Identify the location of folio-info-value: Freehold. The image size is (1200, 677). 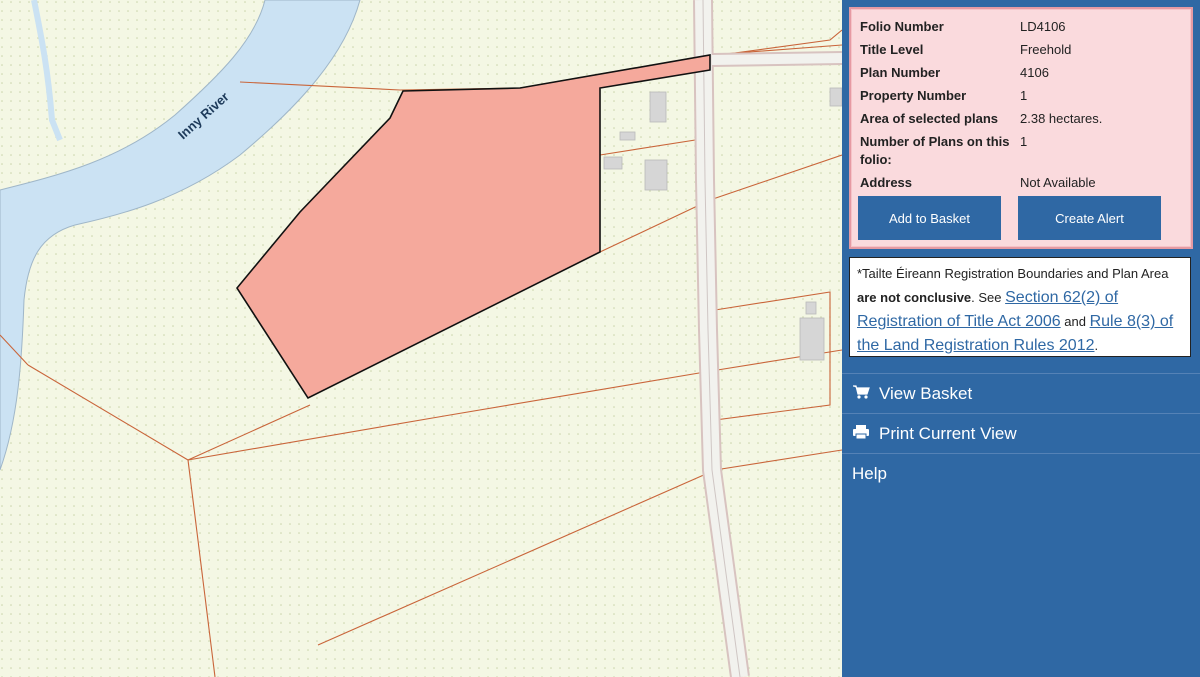
(1046, 49).